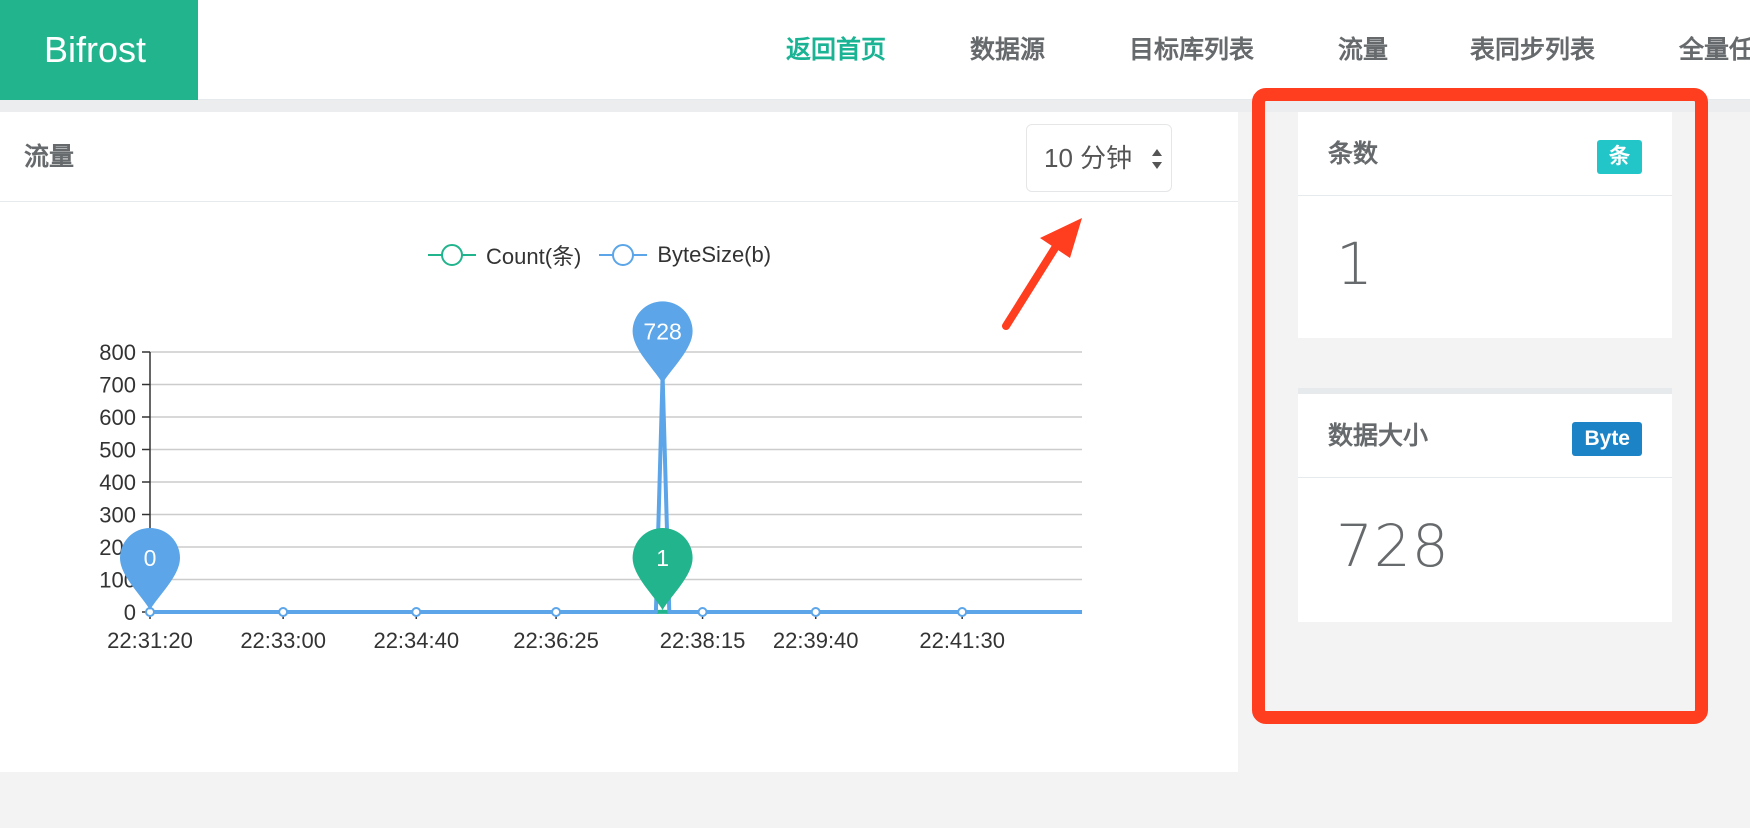 The image size is (1750, 828). I want to click on x-tick-label: 22:33:00, so click(283, 640).